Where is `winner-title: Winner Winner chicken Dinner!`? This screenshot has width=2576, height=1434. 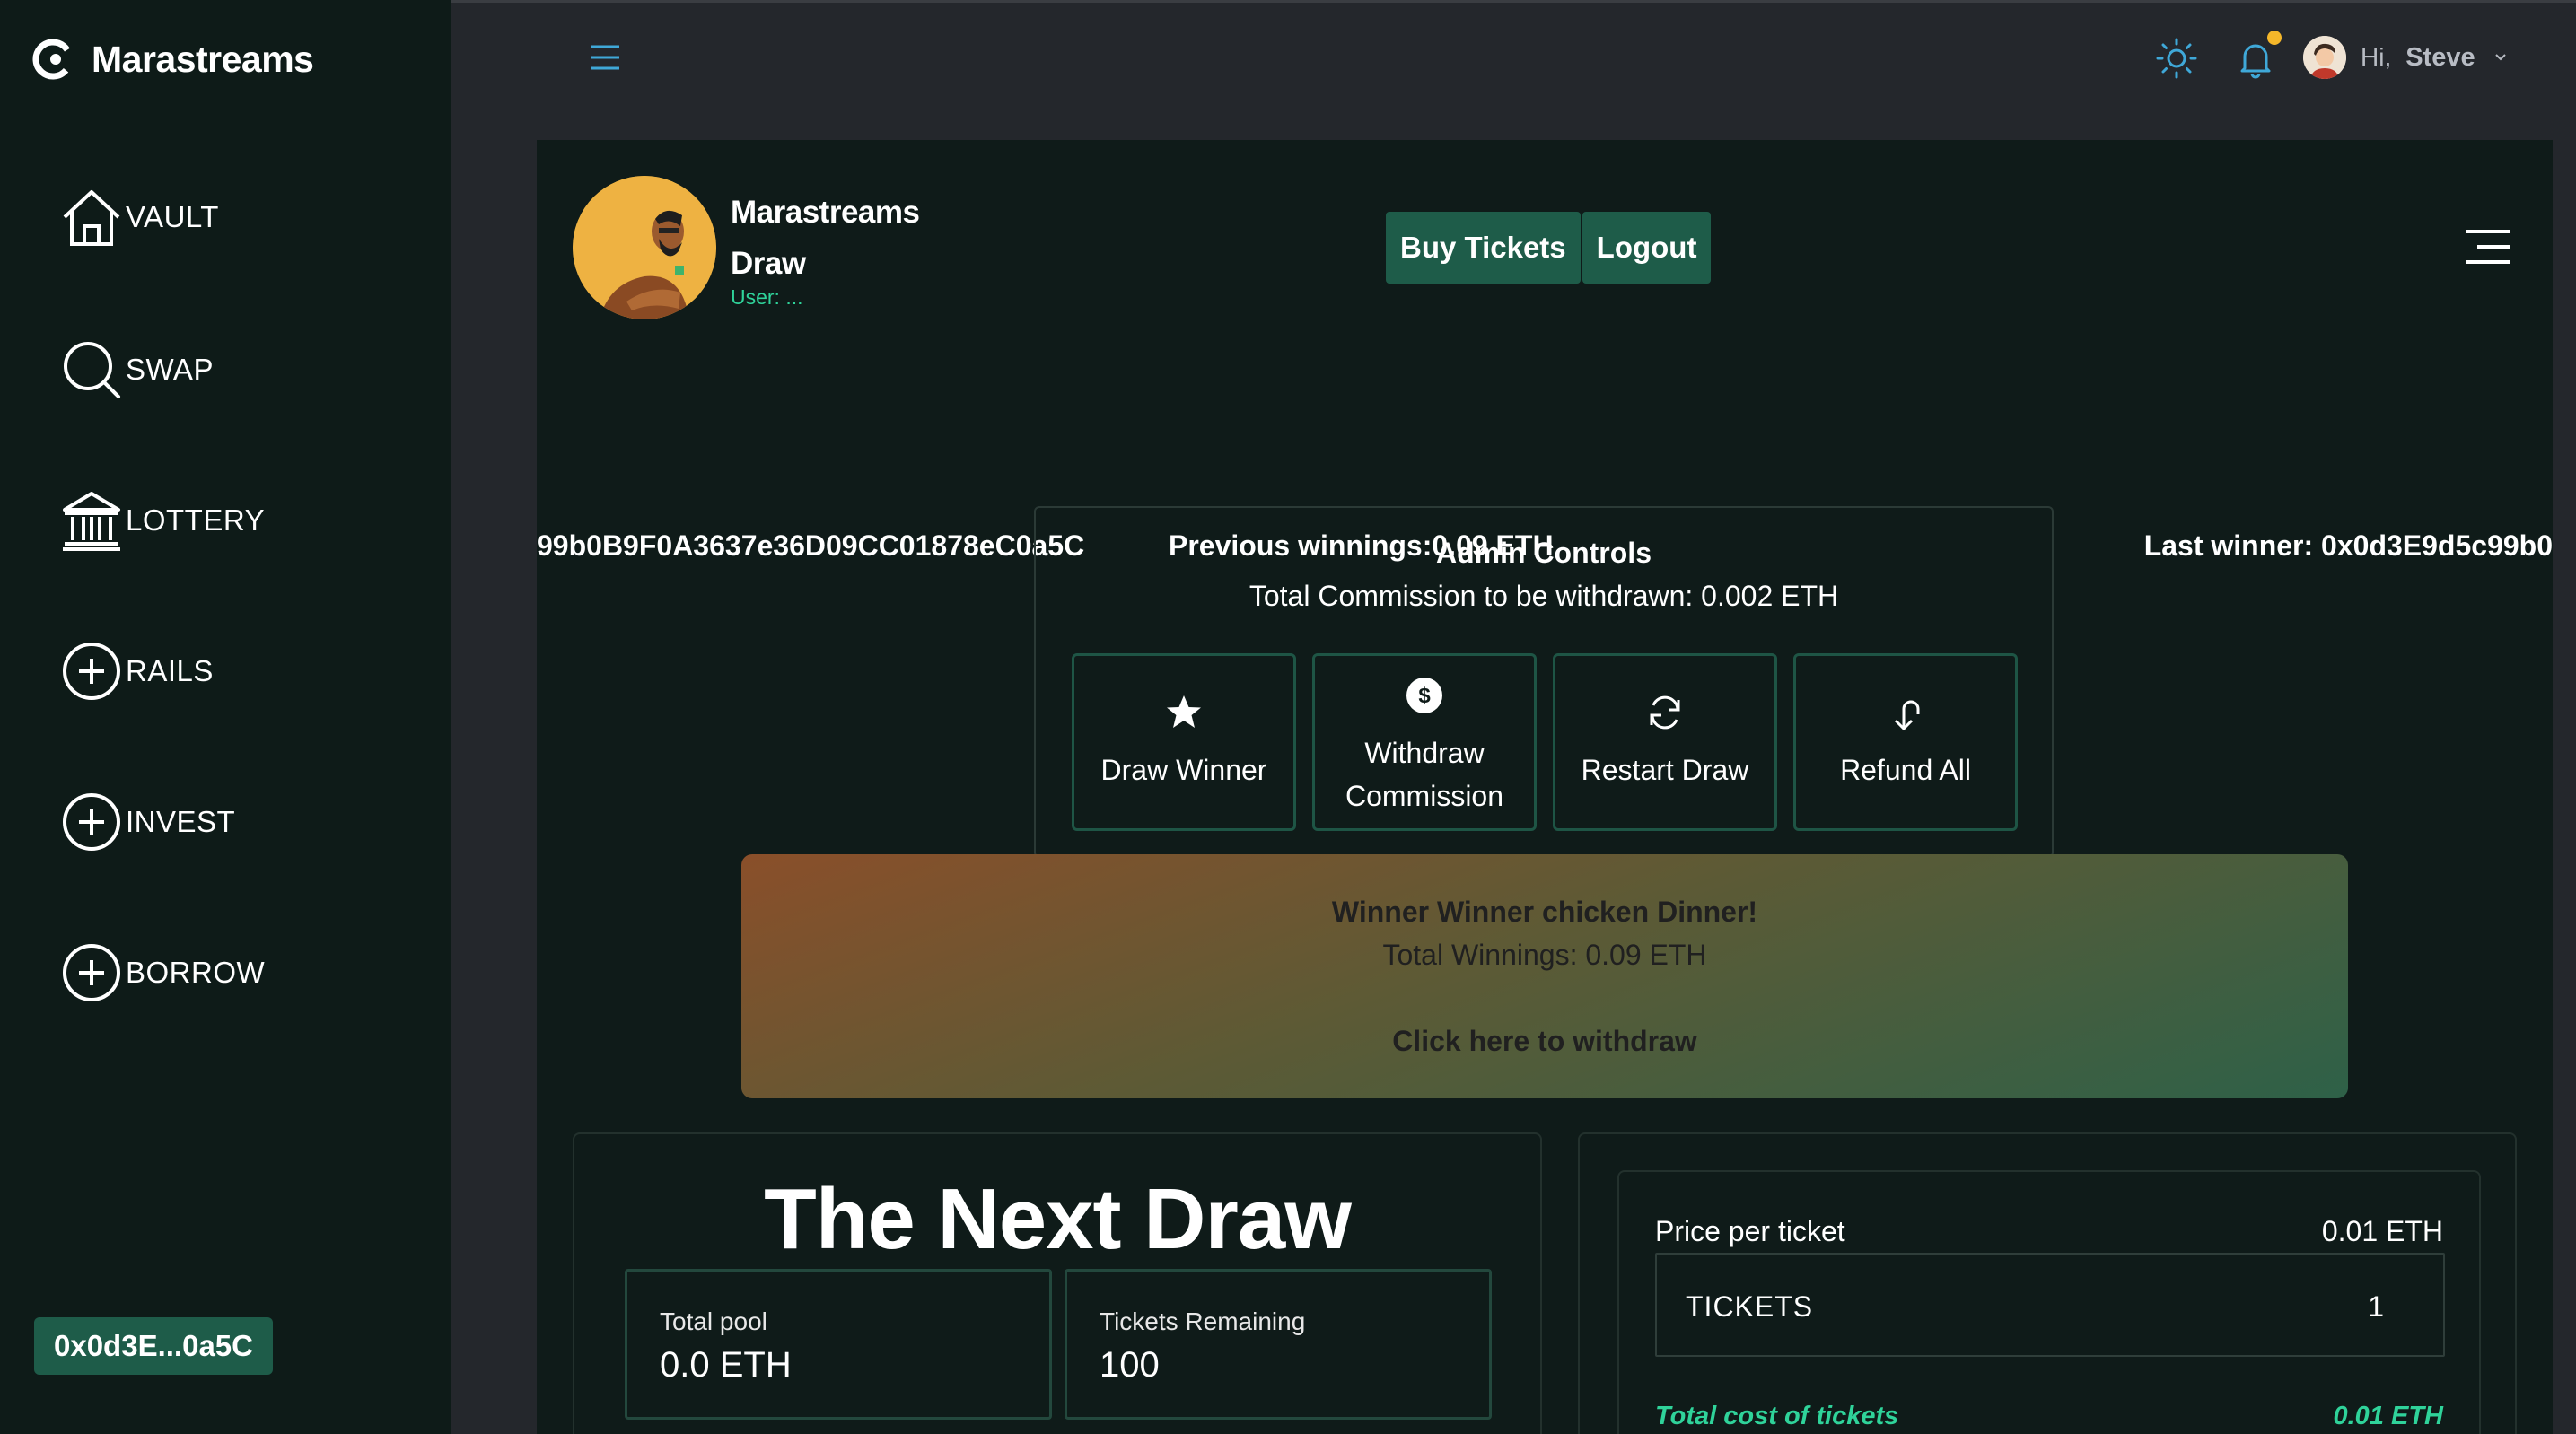 winner-title: Winner Winner chicken Dinner! is located at coordinates (1544, 912).